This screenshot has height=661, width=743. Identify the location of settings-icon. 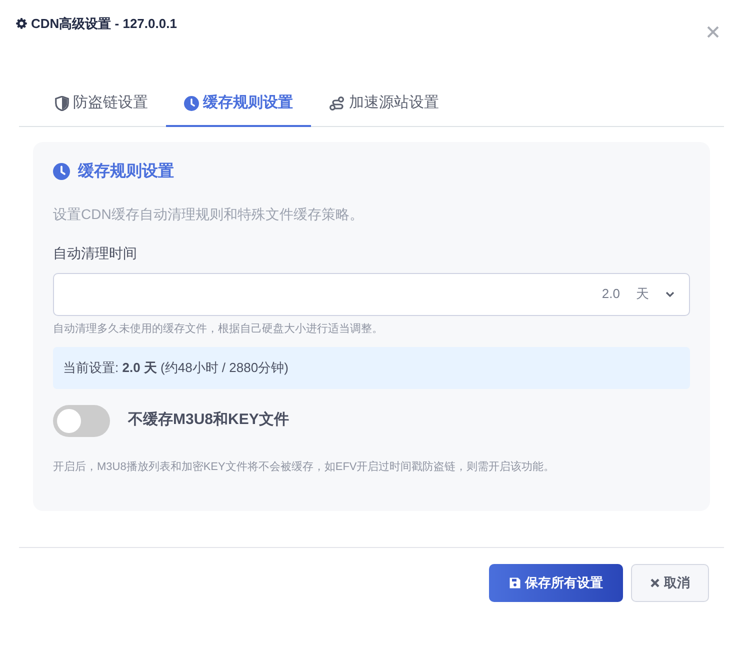
(21, 24).